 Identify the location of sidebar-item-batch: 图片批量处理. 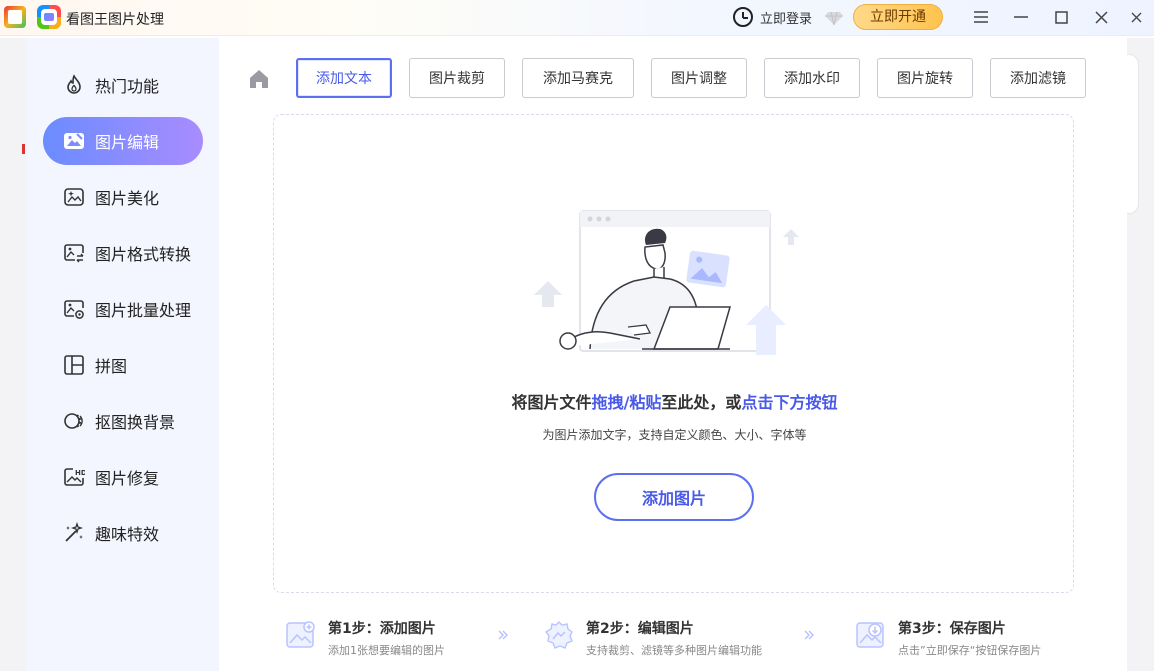
(123, 309).